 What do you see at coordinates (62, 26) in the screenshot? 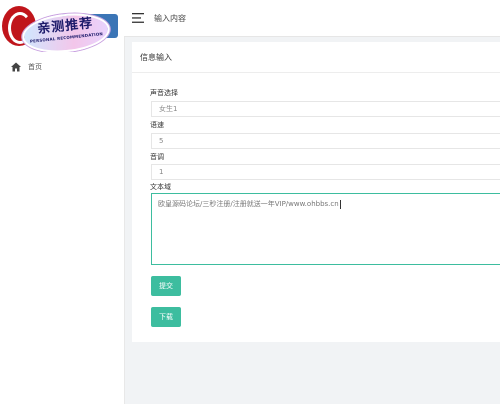
I see `logo: 亲测推荐 PERSONAL RECOMMENDATION` at bounding box center [62, 26].